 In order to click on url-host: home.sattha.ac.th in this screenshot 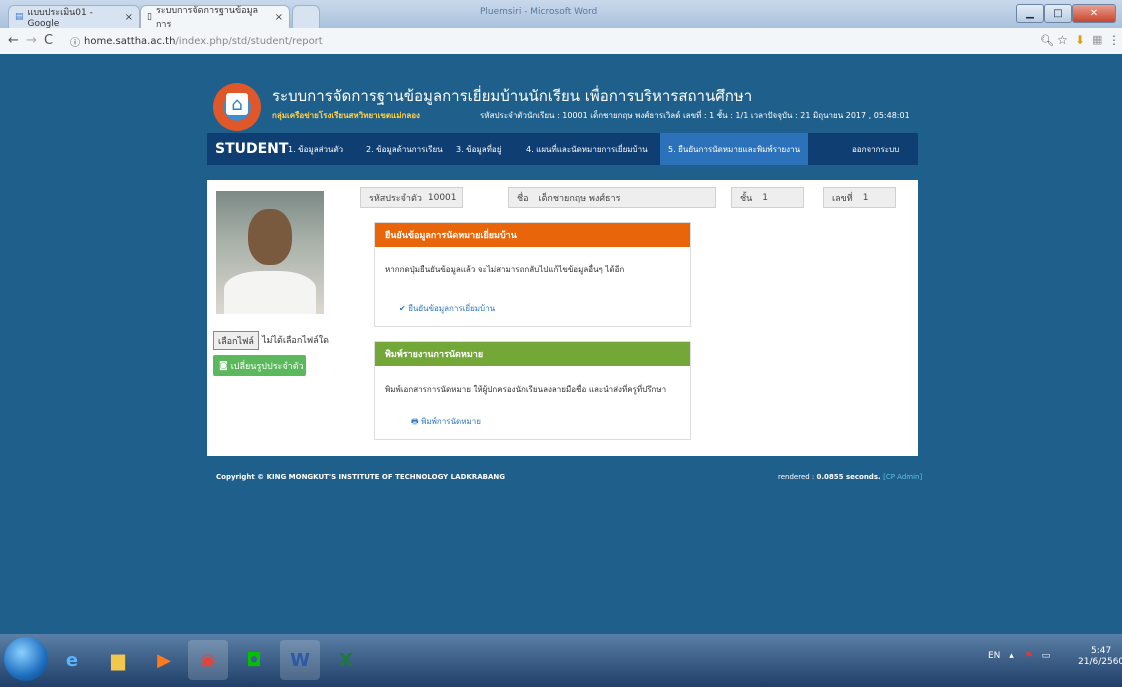, I will do `click(130, 41)`.